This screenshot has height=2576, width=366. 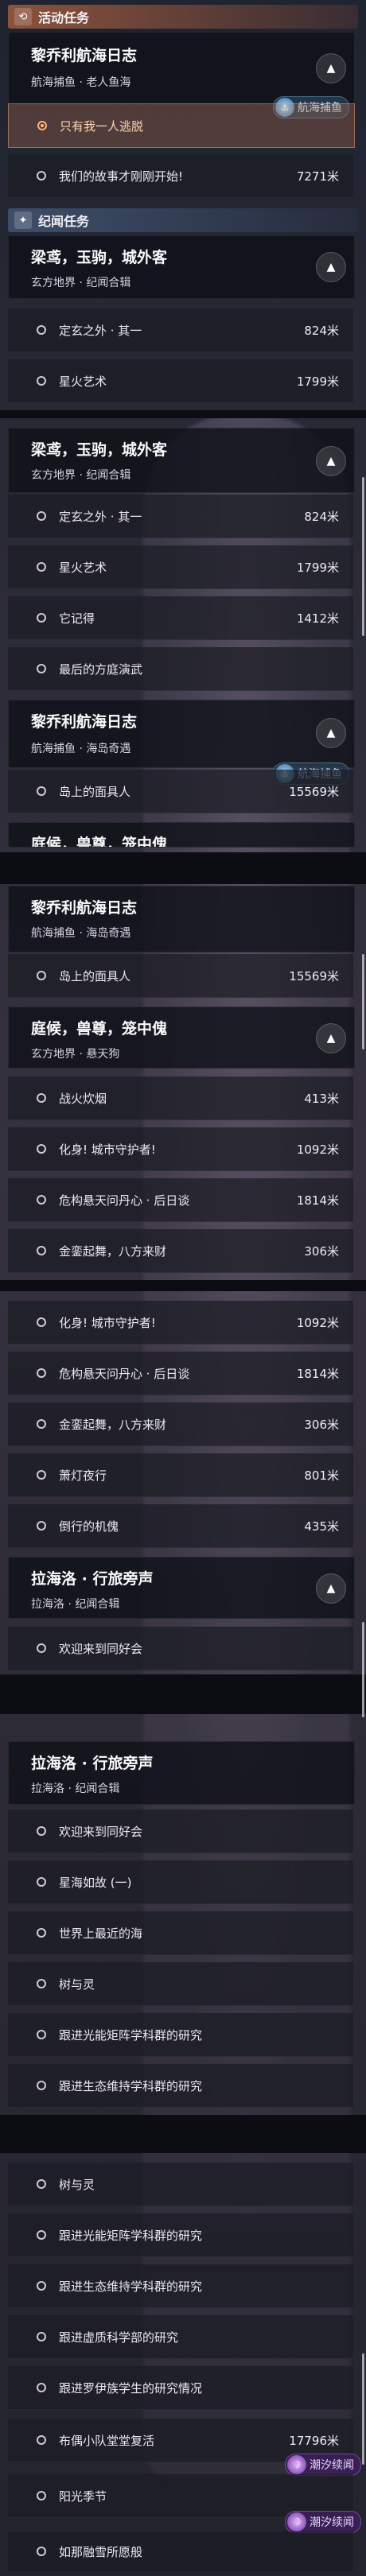 What do you see at coordinates (181, 75) in the screenshot?
I see `group-limerick-fishing: 黎乔利航海日志 航海捕鱼 · 老人鱼海 ▲ ⚓ 航海捕鱼` at bounding box center [181, 75].